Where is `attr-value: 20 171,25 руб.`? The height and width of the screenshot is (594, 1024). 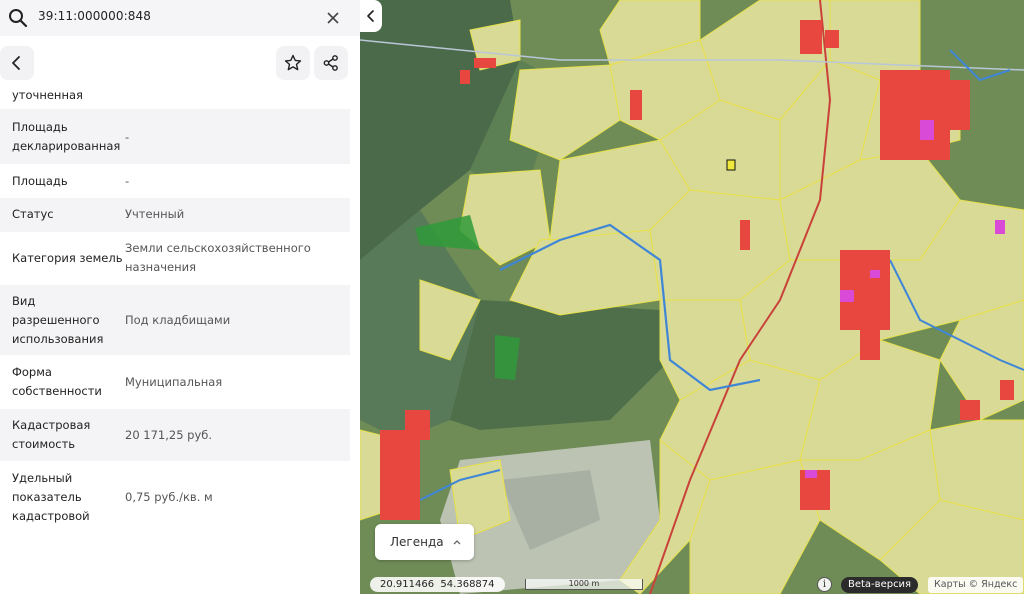
attr-value: 20 171,25 руб. is located at coordinates (169, 434).